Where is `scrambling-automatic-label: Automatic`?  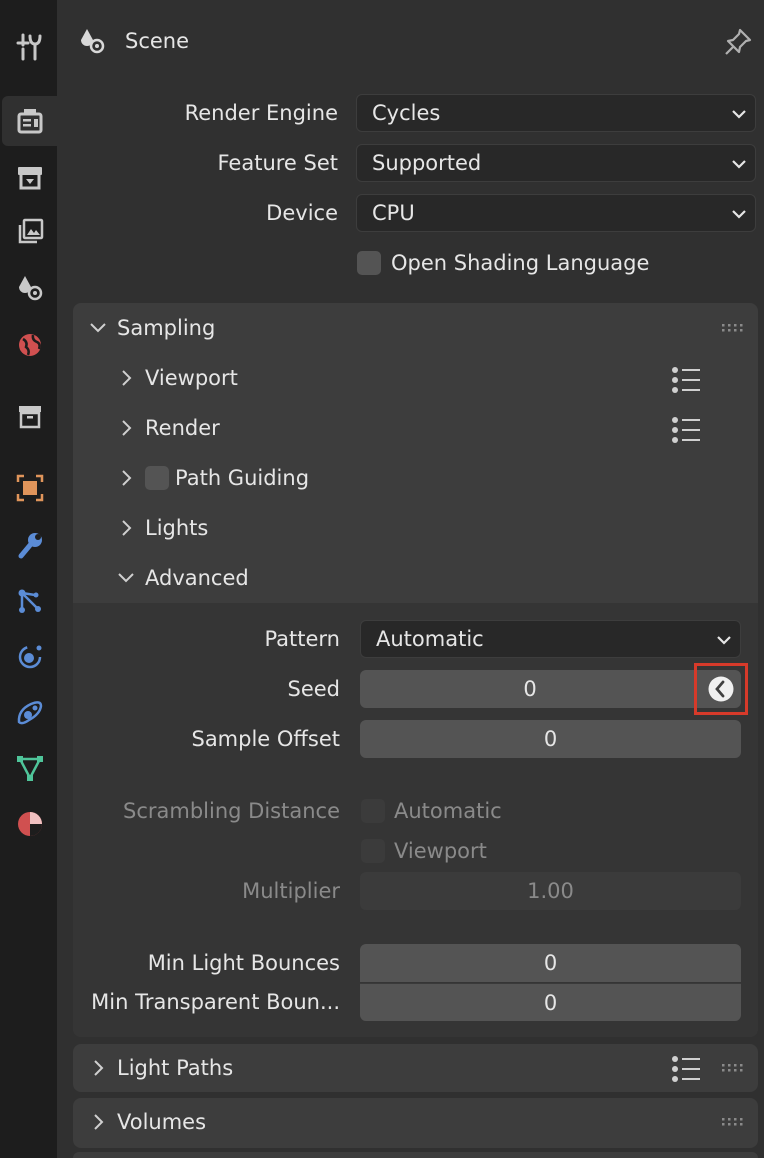 scrambling-automatic-label: Automatic is located at coordinates (448, 811).